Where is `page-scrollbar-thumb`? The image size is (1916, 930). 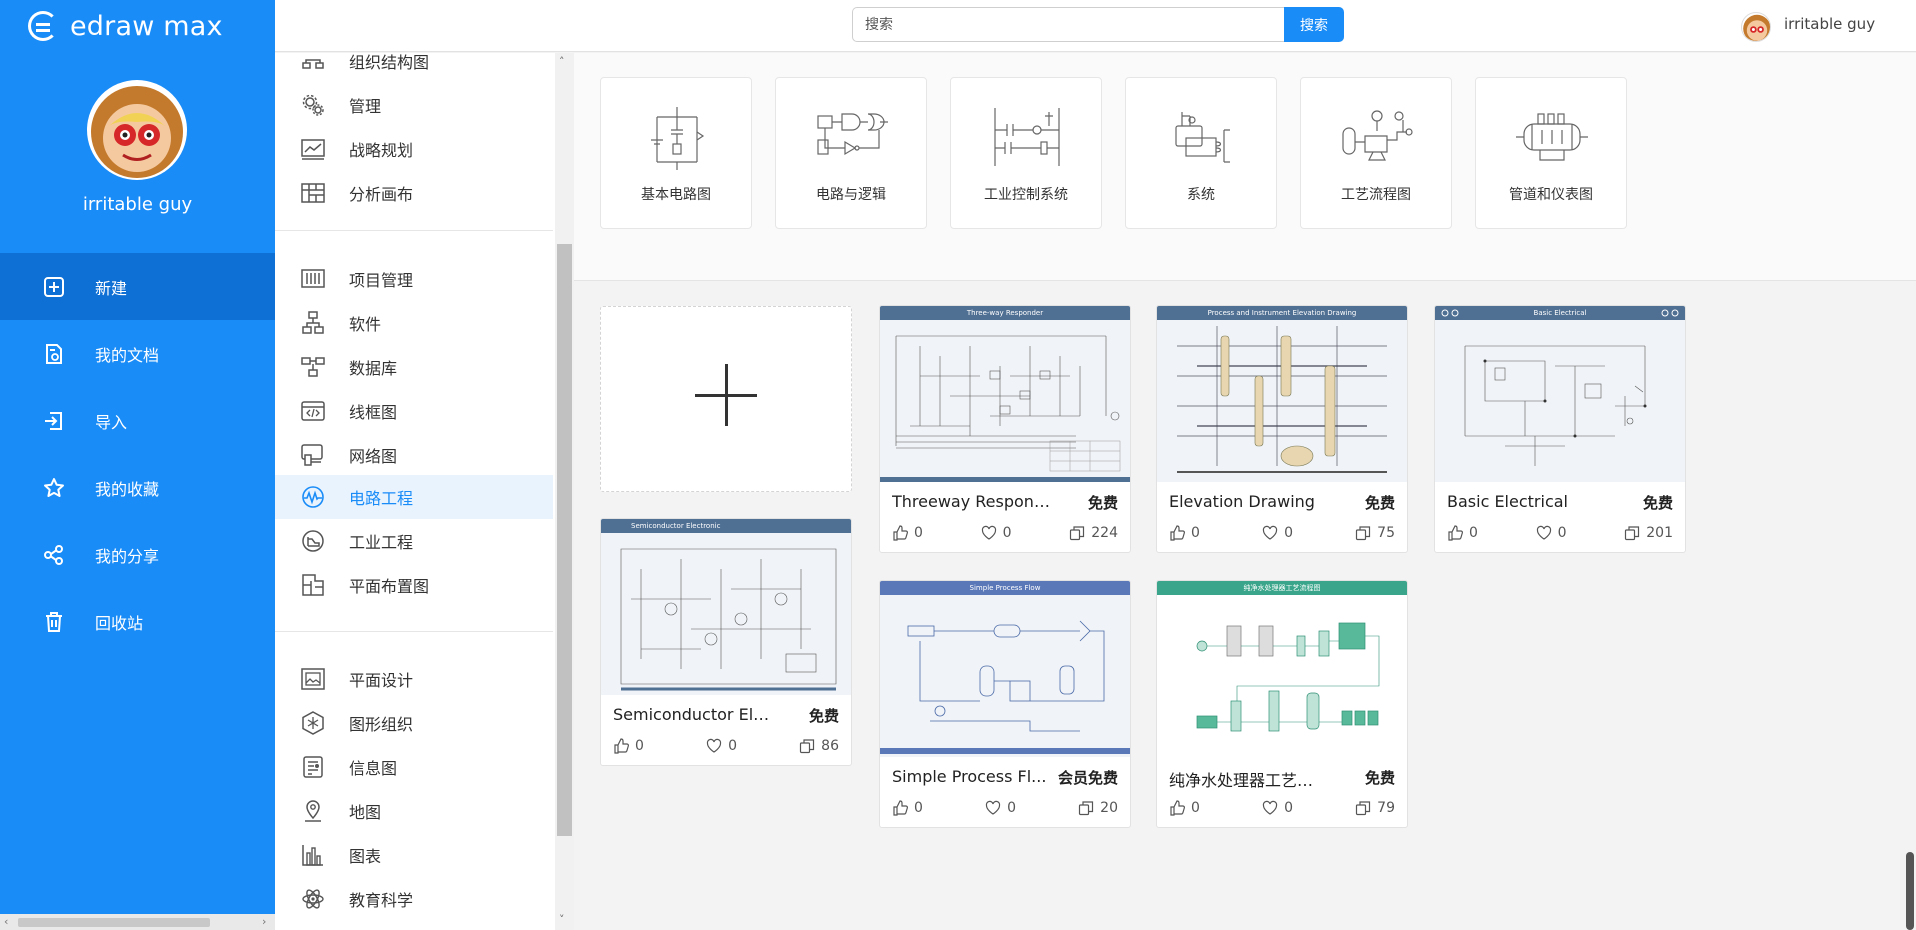
page-scrollbar-thumb is located at coordinates (1910, 891).